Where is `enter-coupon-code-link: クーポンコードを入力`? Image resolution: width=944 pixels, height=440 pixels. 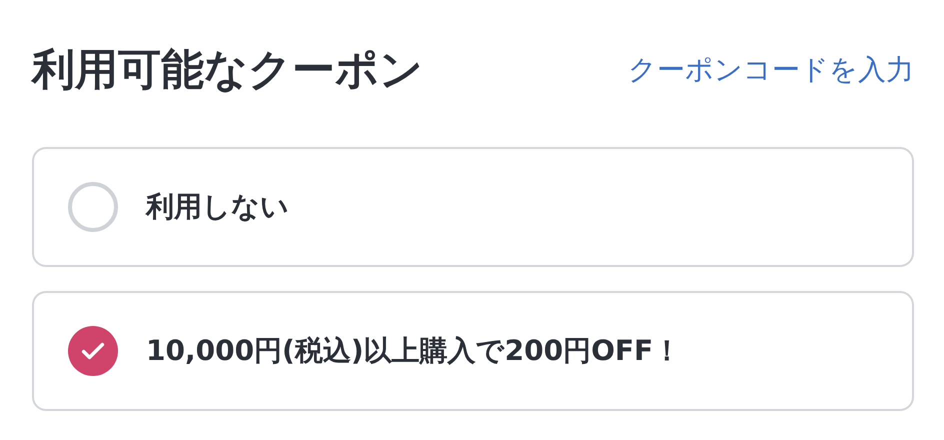 enter-coupon-code-link: クーポンコードを入力 is located at coordinates (771, 70).